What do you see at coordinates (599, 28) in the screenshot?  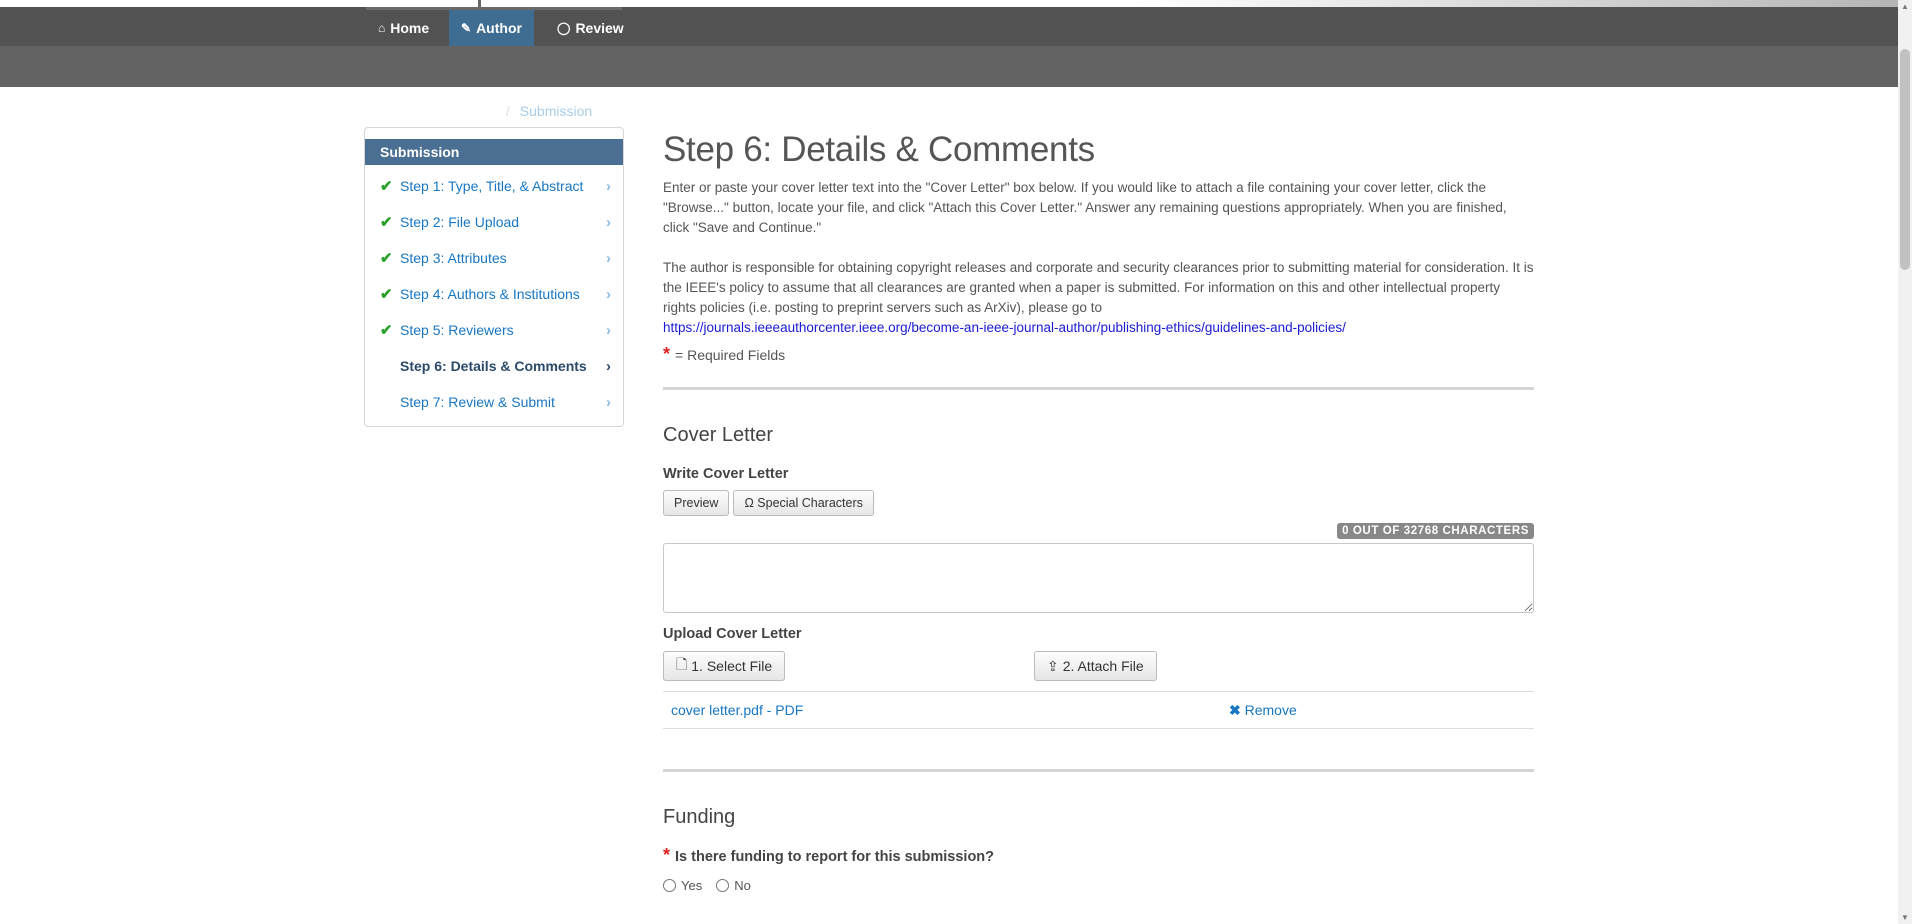 I see `tab-review-label: Review` at bounding box center [599, 28].